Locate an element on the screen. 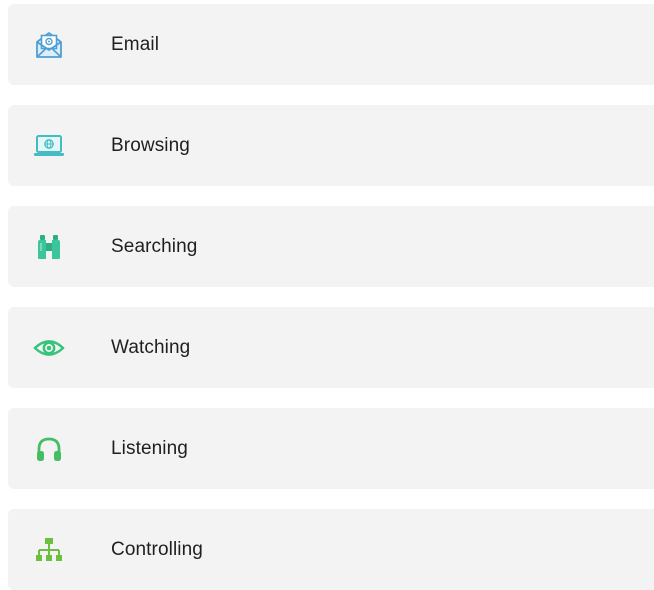 This screenshot has height=590, width=654. list-item-listening: Listening is located at coordinates (331, 448).